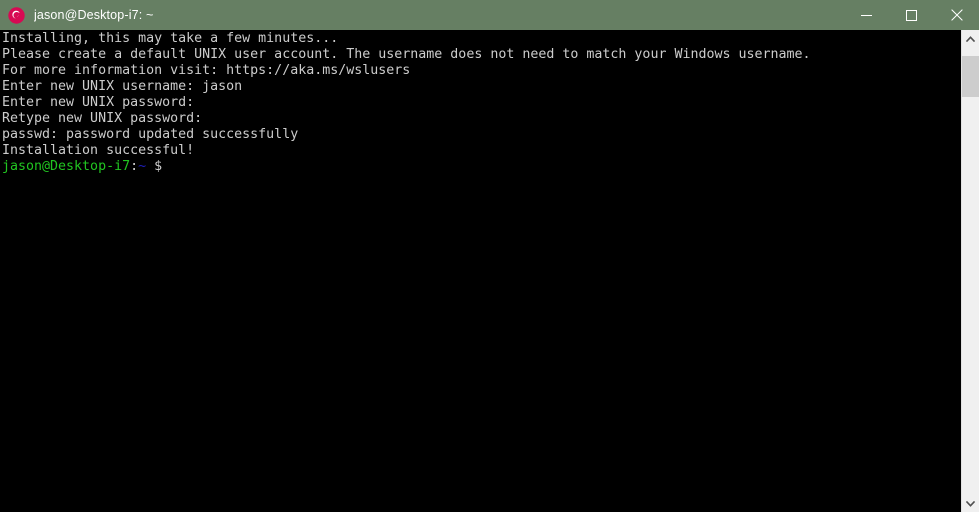  Describe the element at coordinates (142, 166) in the screenshot. I see `prompt-path: ~` at that location.